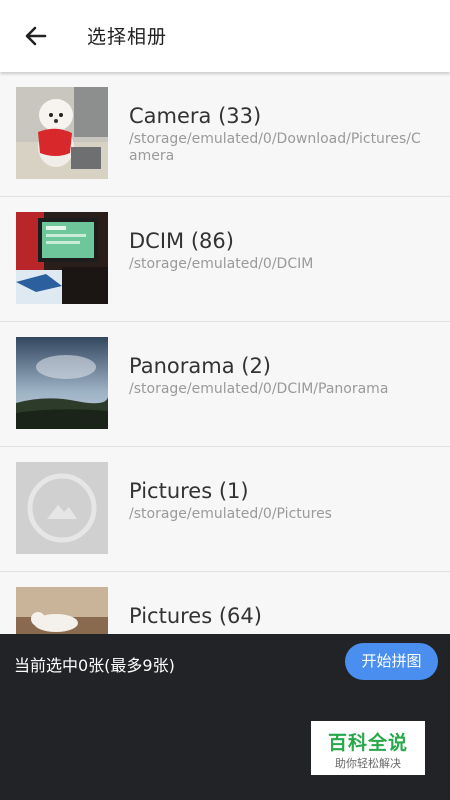  What do you see at coordinates (189, 491) in the screenshot?
I see `album-name: Pictures (1)` at bounding box center [189, 491].